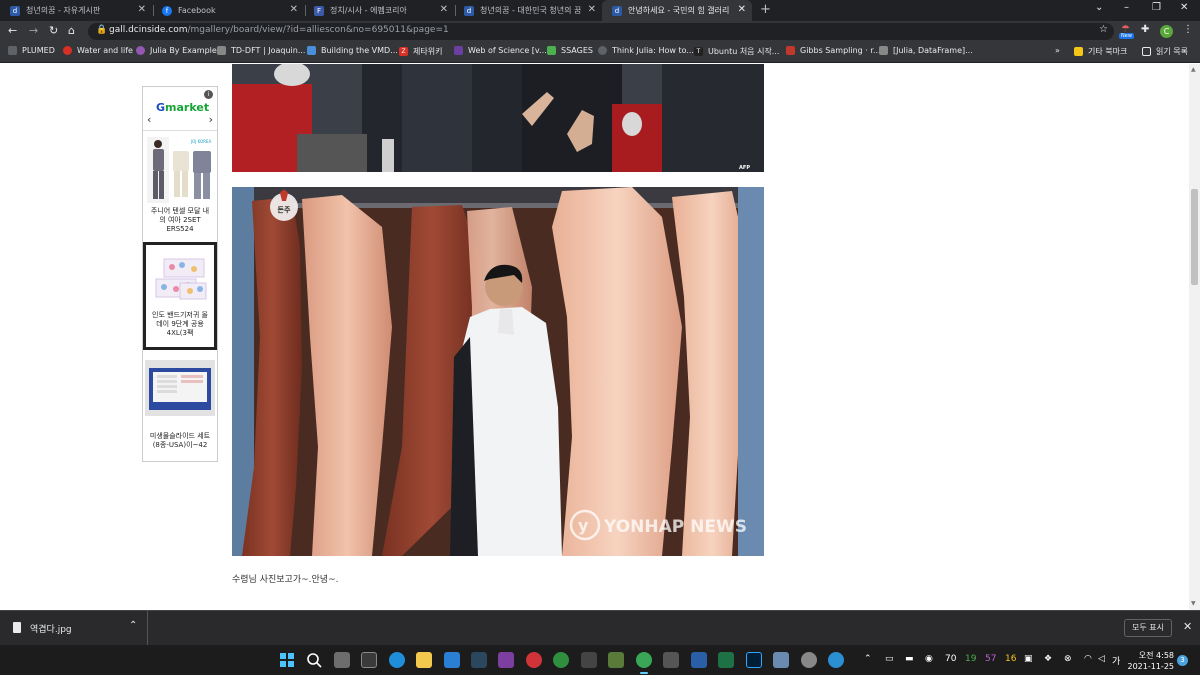  I want to click on chevron-left-icon: ‹, so click(149, 119).